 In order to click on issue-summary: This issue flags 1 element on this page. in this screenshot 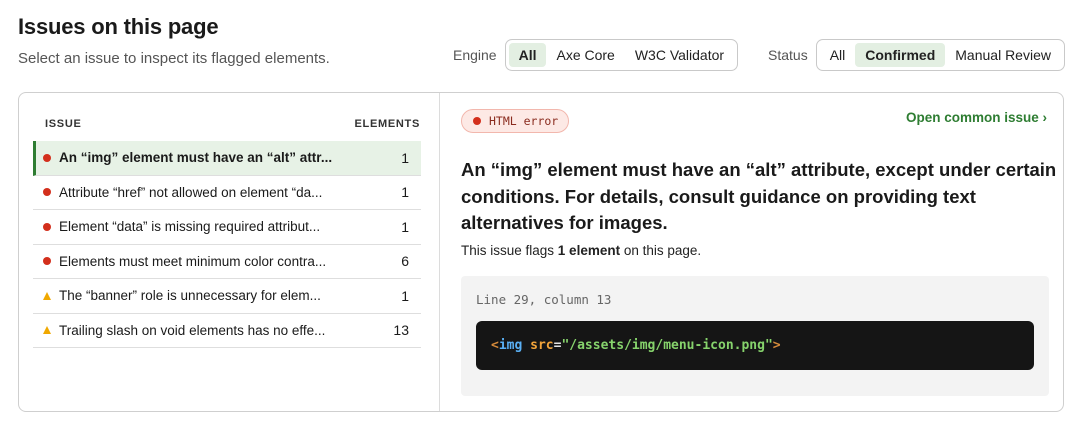, I will do `click(581, 250)`.